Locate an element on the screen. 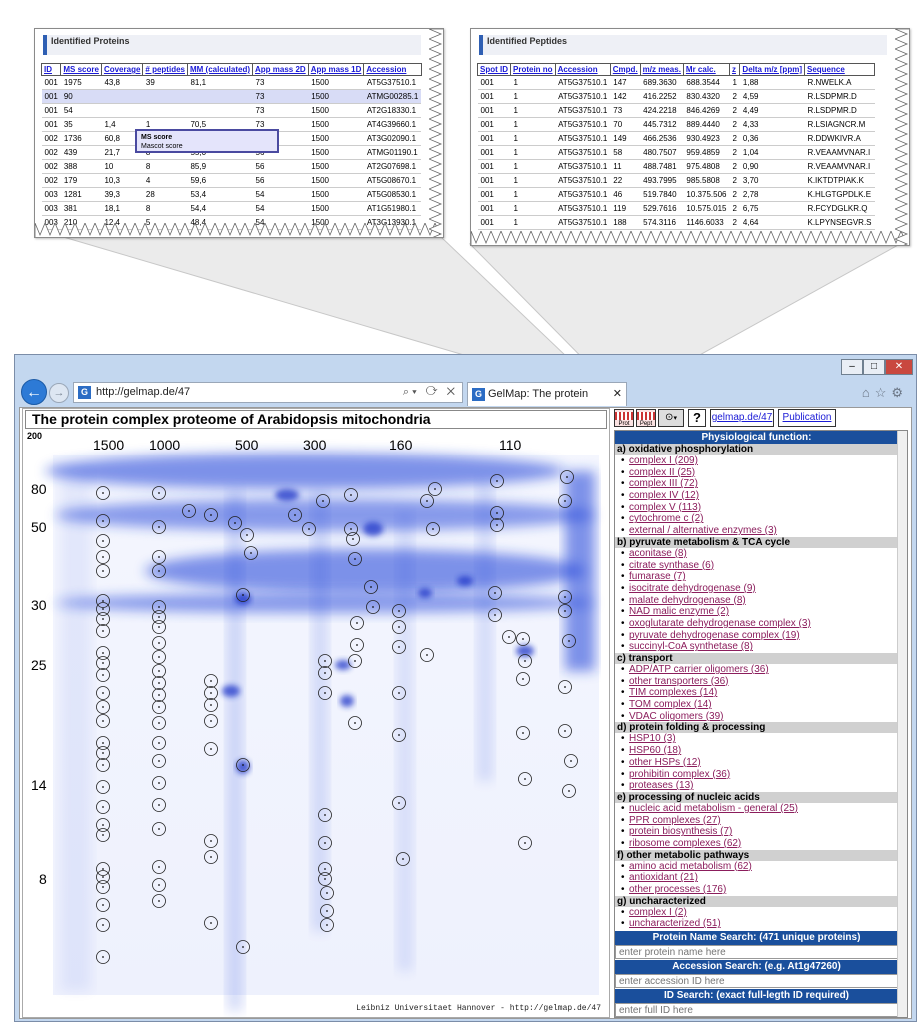  category-item-link: oxoglutarate dehydrogenase complex (3) is located at coordinates (756, 624).